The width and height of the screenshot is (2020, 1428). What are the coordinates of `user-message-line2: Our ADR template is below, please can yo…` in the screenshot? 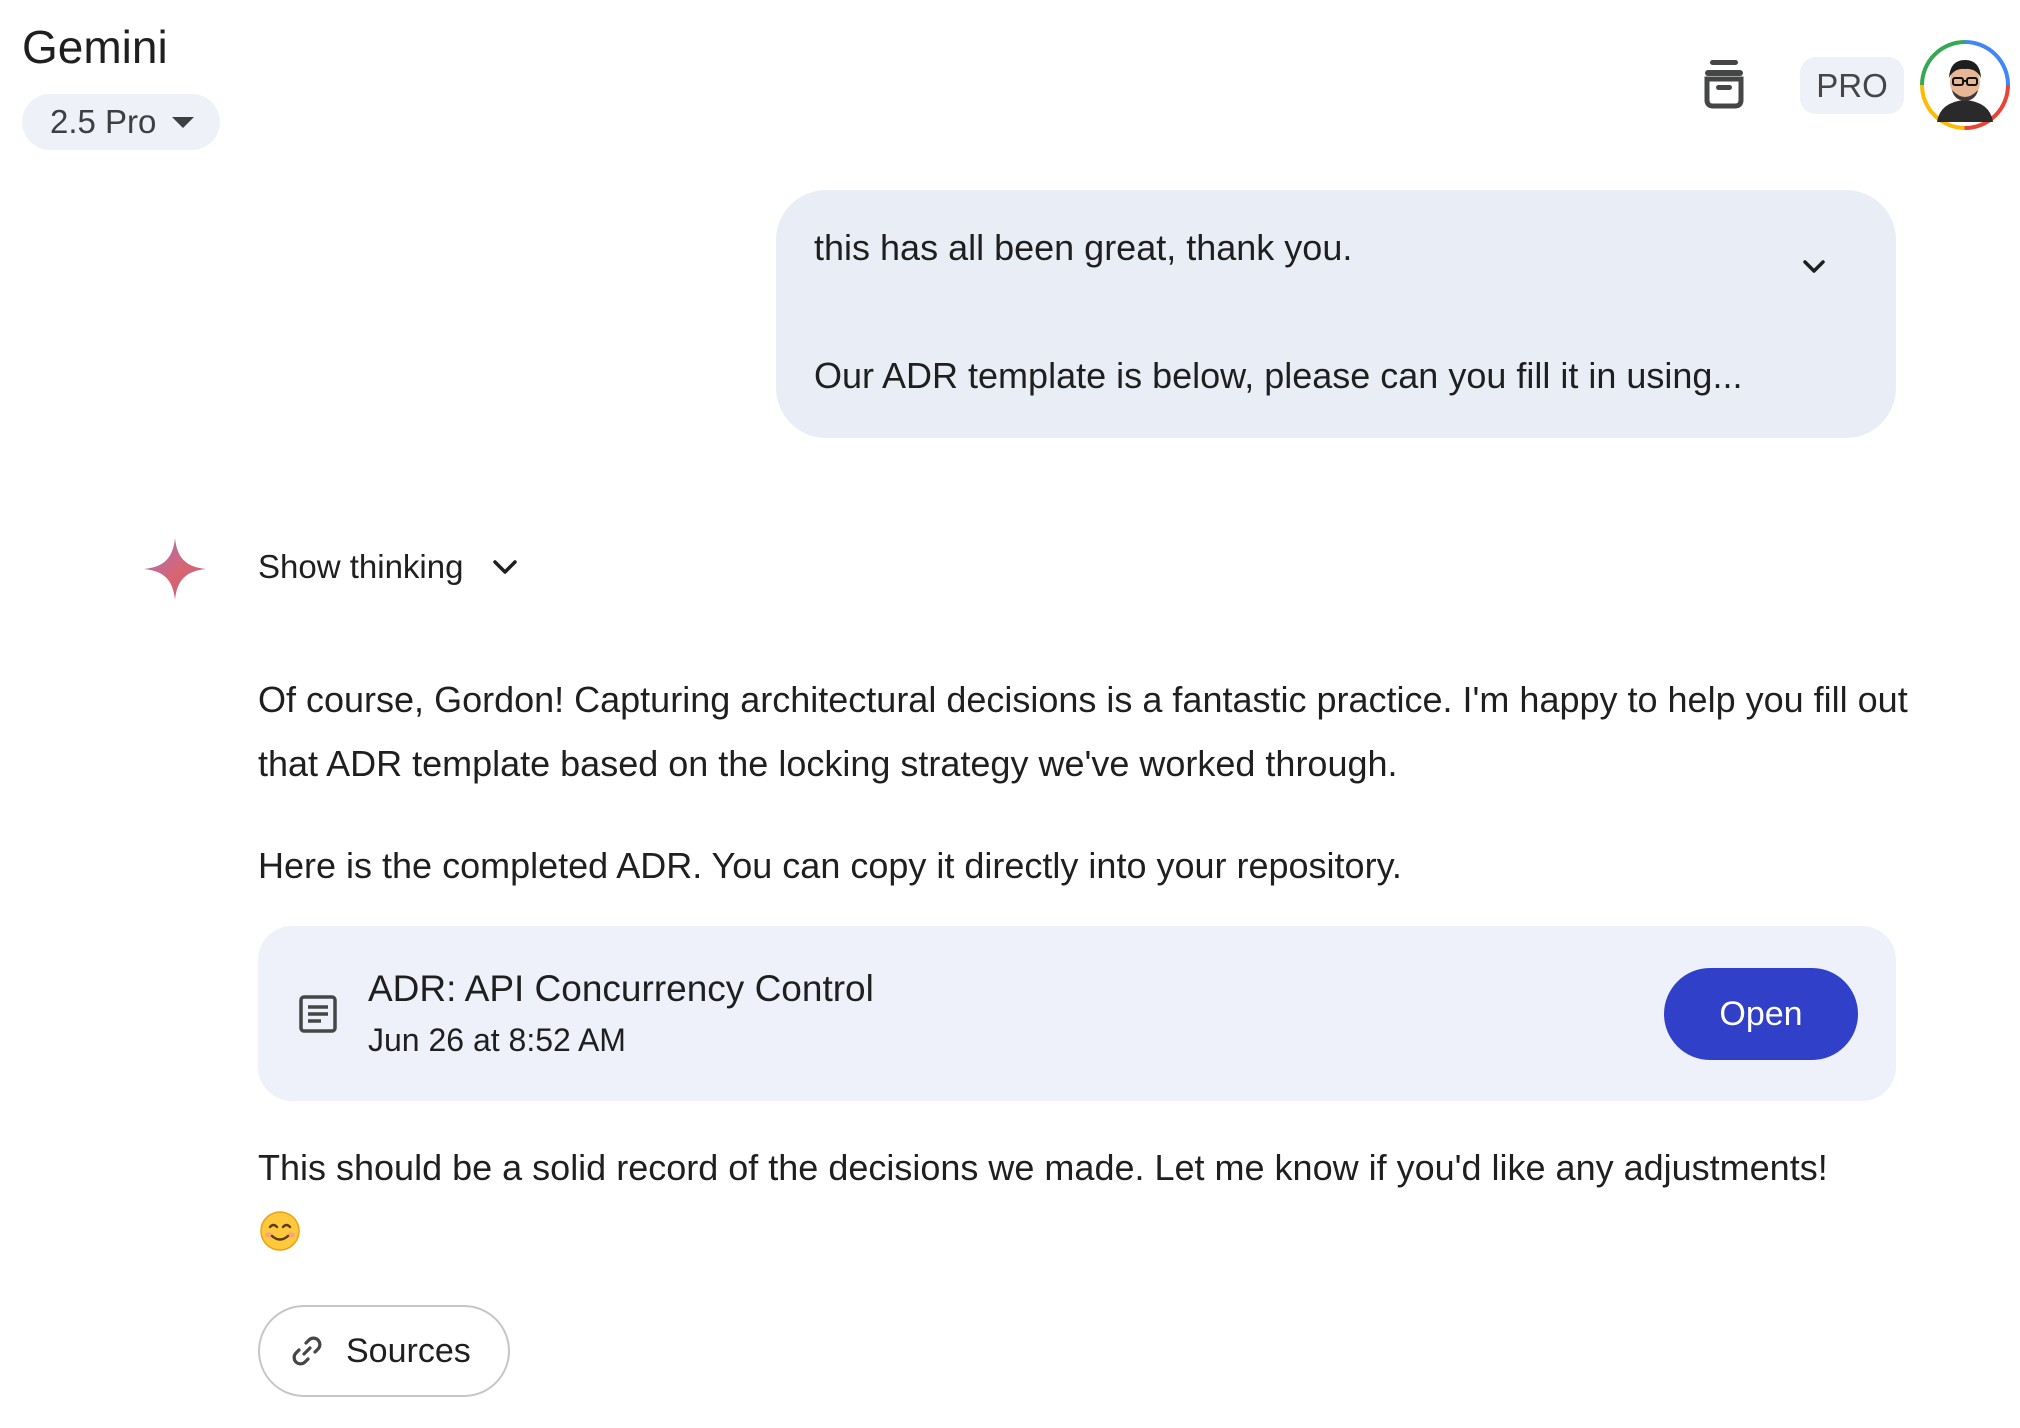 It's located at (1278, 375).